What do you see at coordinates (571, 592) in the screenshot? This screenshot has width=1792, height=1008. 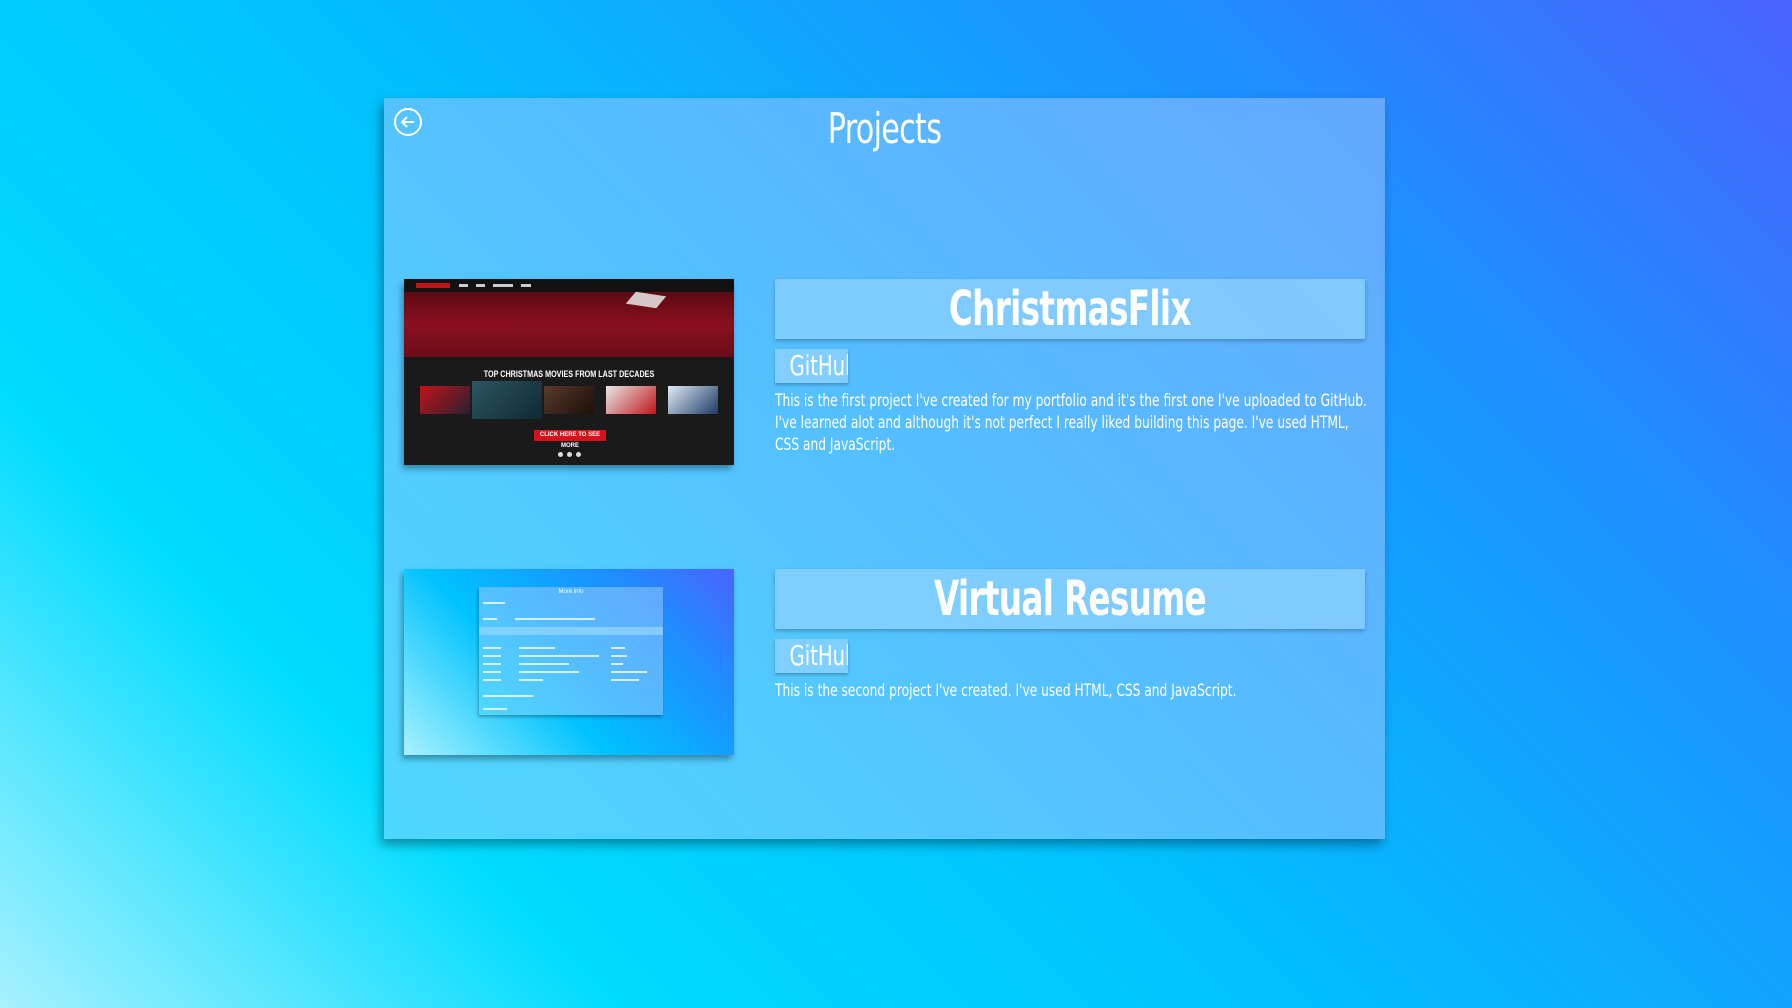 I see `thumb-resume-title: More info` at bounding box center [571, 592].